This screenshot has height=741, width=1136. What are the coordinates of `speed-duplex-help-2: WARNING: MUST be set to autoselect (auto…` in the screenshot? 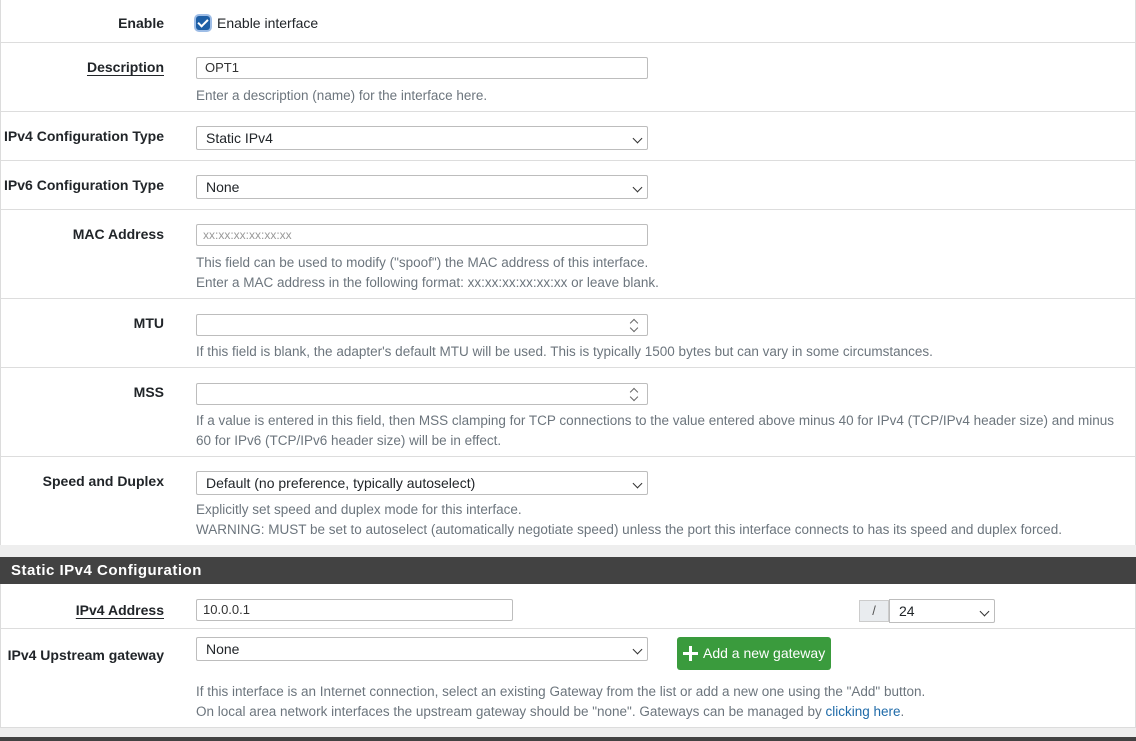 It's located at (629, 529).